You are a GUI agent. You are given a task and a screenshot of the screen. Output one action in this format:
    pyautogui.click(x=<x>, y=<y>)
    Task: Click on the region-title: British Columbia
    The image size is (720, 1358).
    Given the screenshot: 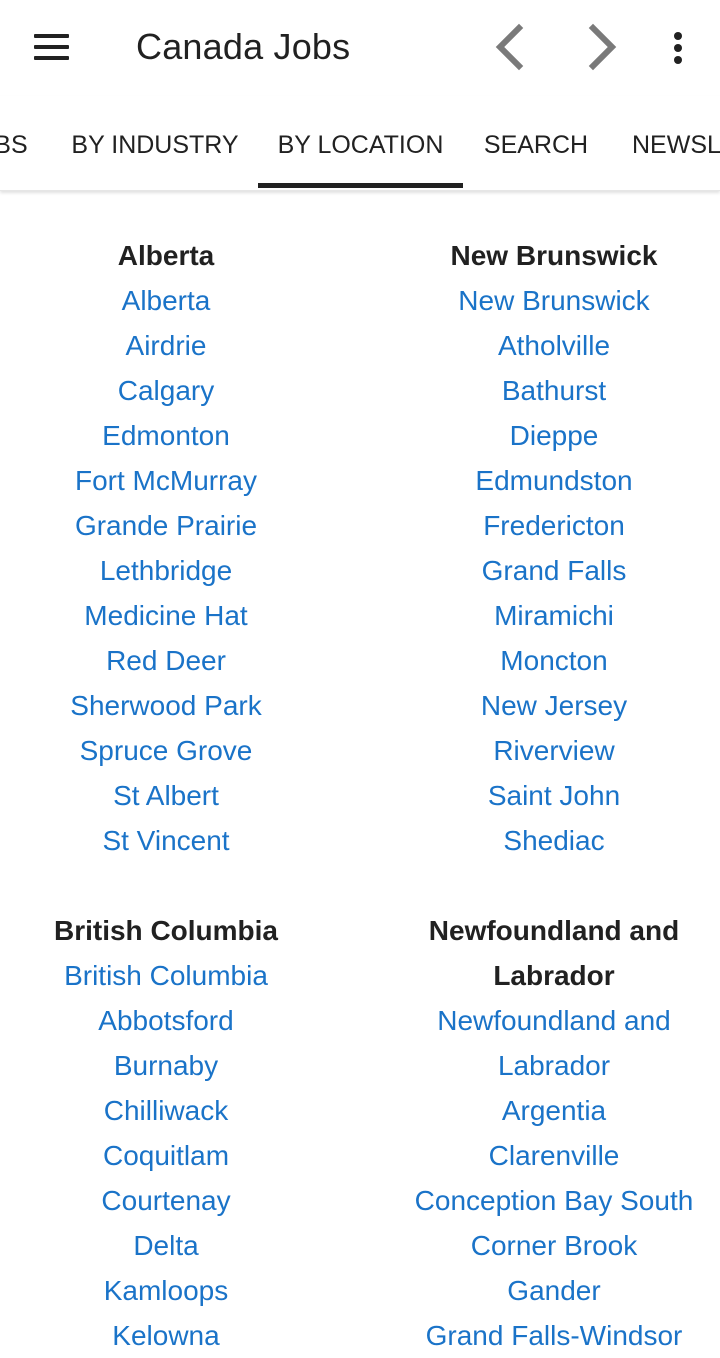 What is the action you would take?
    pyautogui.click(x=165, y=930)
    